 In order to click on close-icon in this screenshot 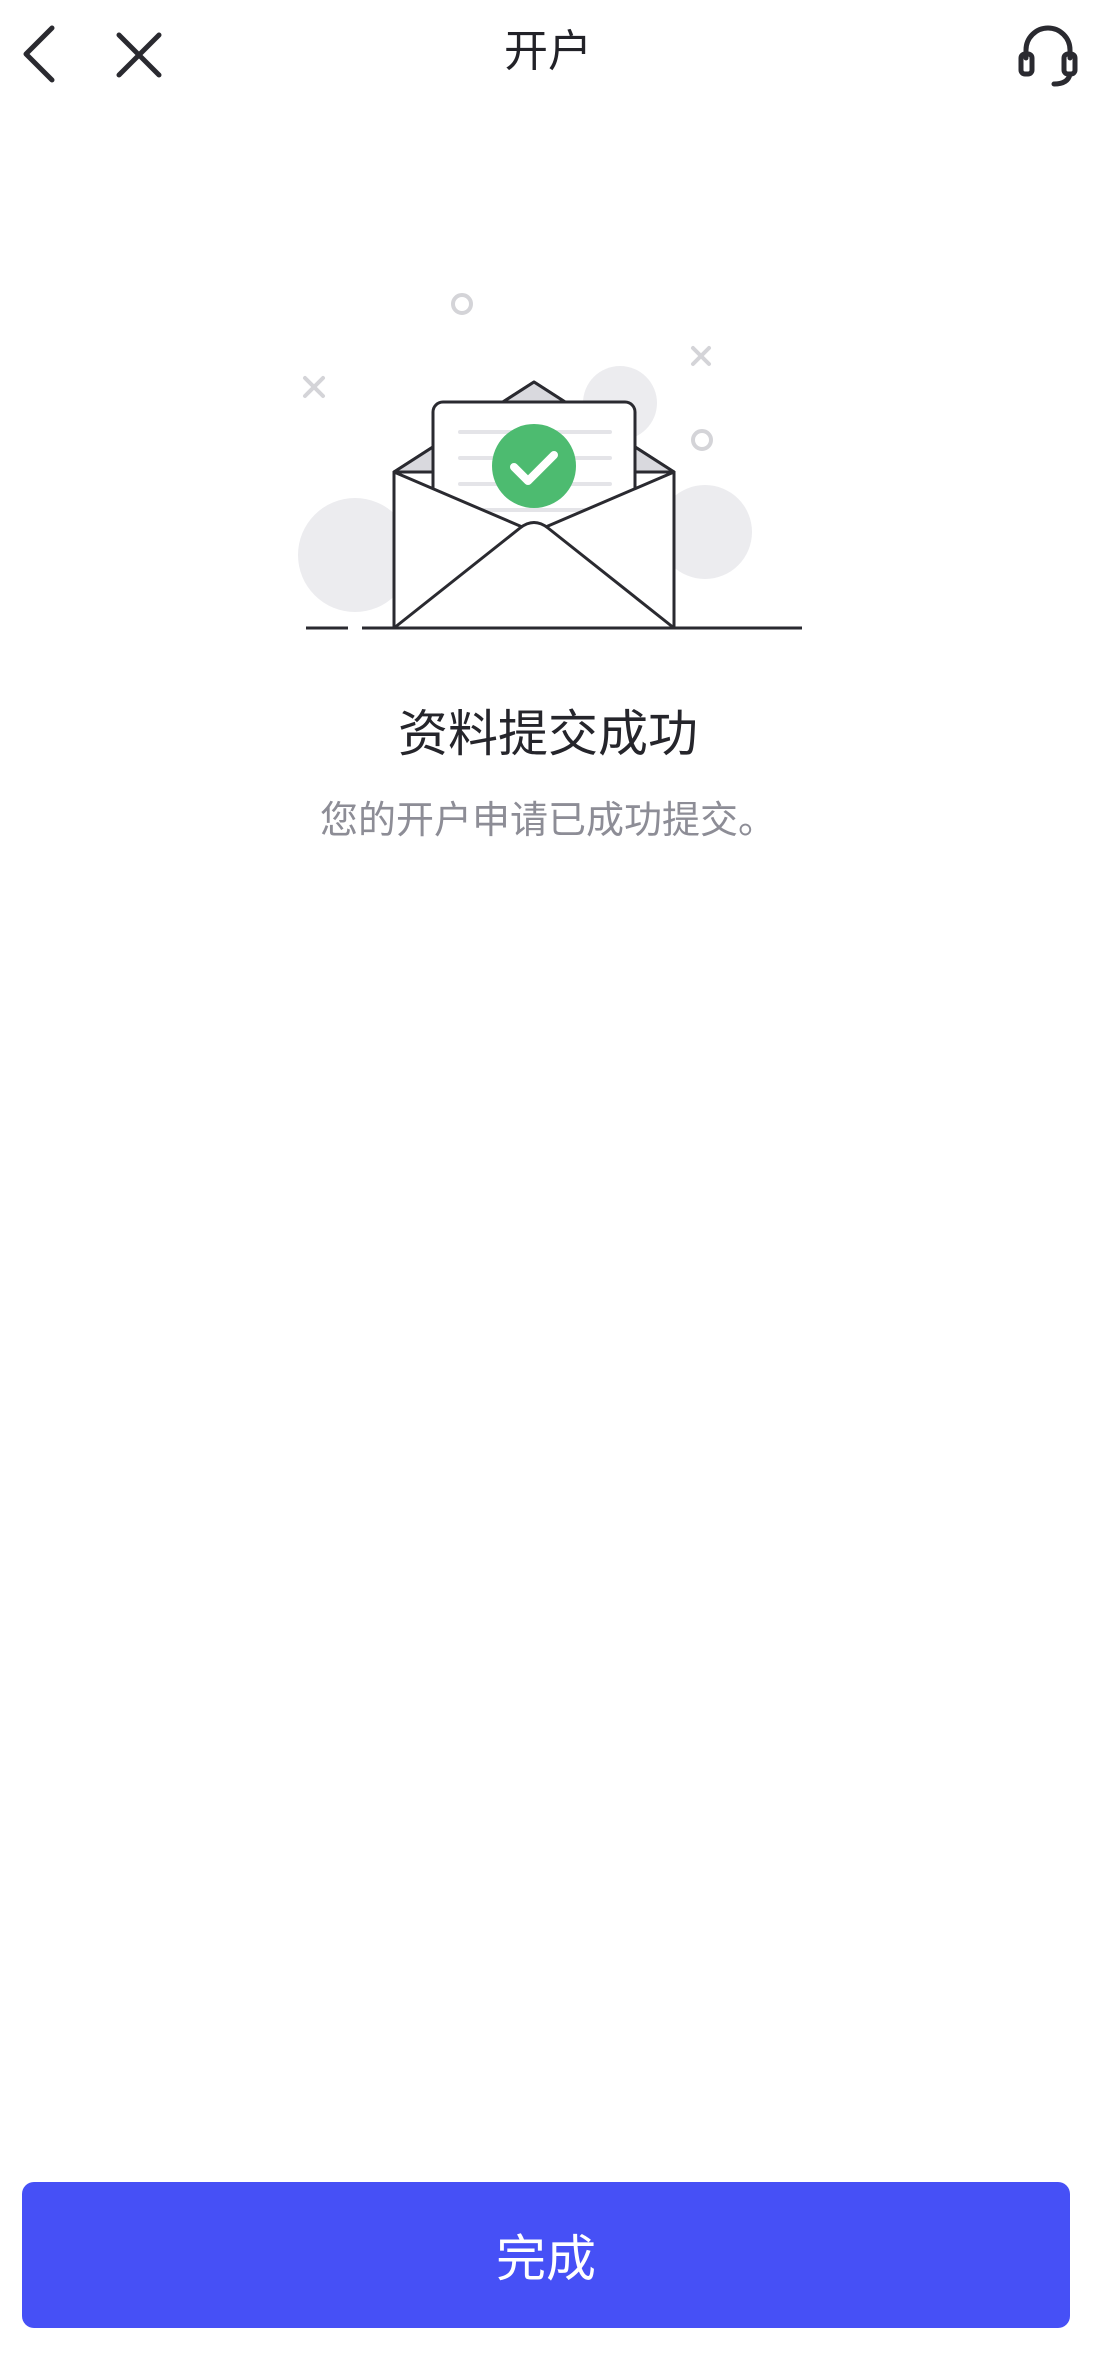, I will do `click(139, 55)`.